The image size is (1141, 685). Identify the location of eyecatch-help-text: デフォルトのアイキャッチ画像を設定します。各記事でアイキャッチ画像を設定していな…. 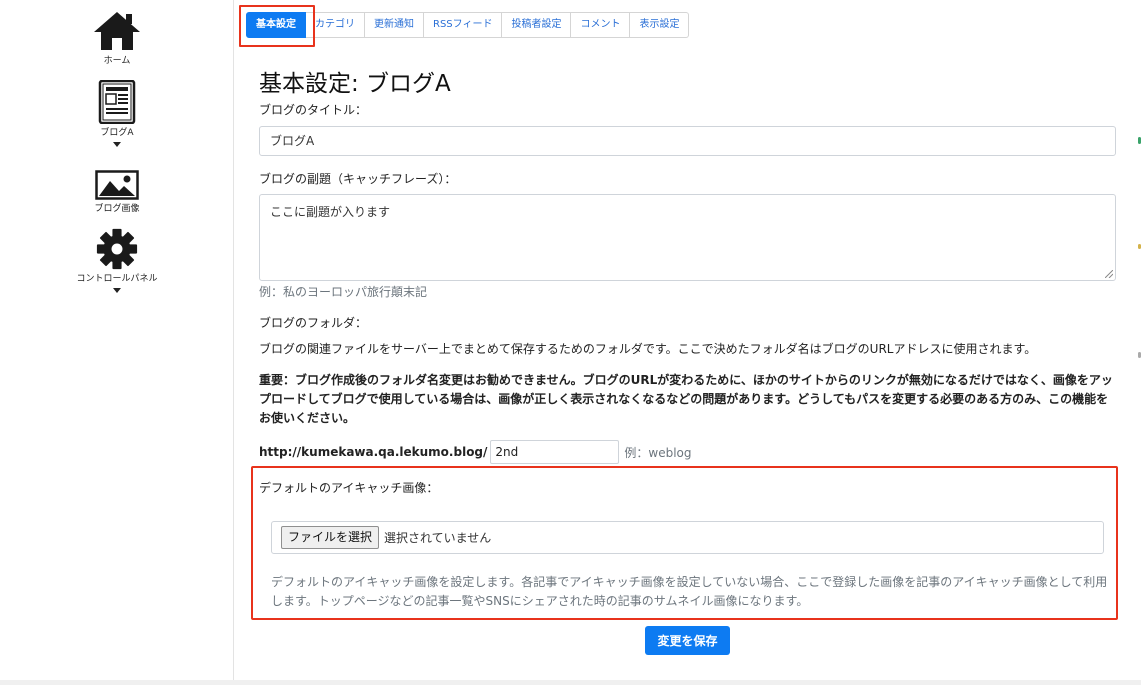
(689, 591).